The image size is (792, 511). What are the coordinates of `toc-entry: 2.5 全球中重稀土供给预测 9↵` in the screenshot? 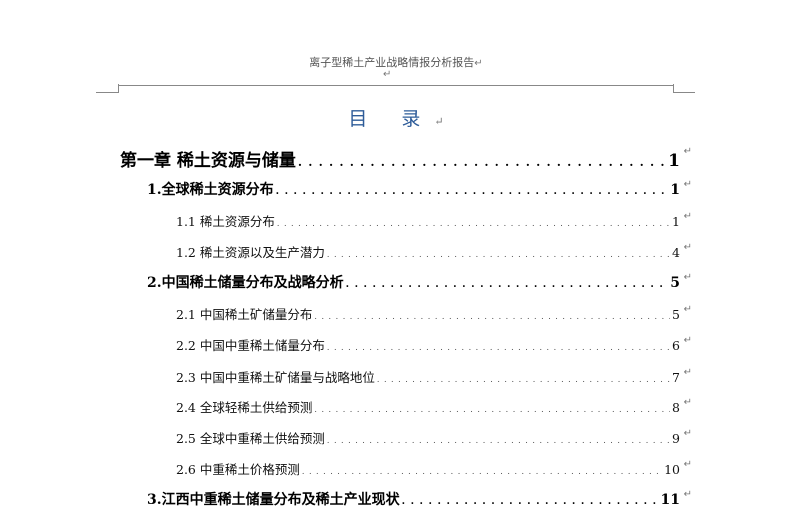 It's located at (434, 437).